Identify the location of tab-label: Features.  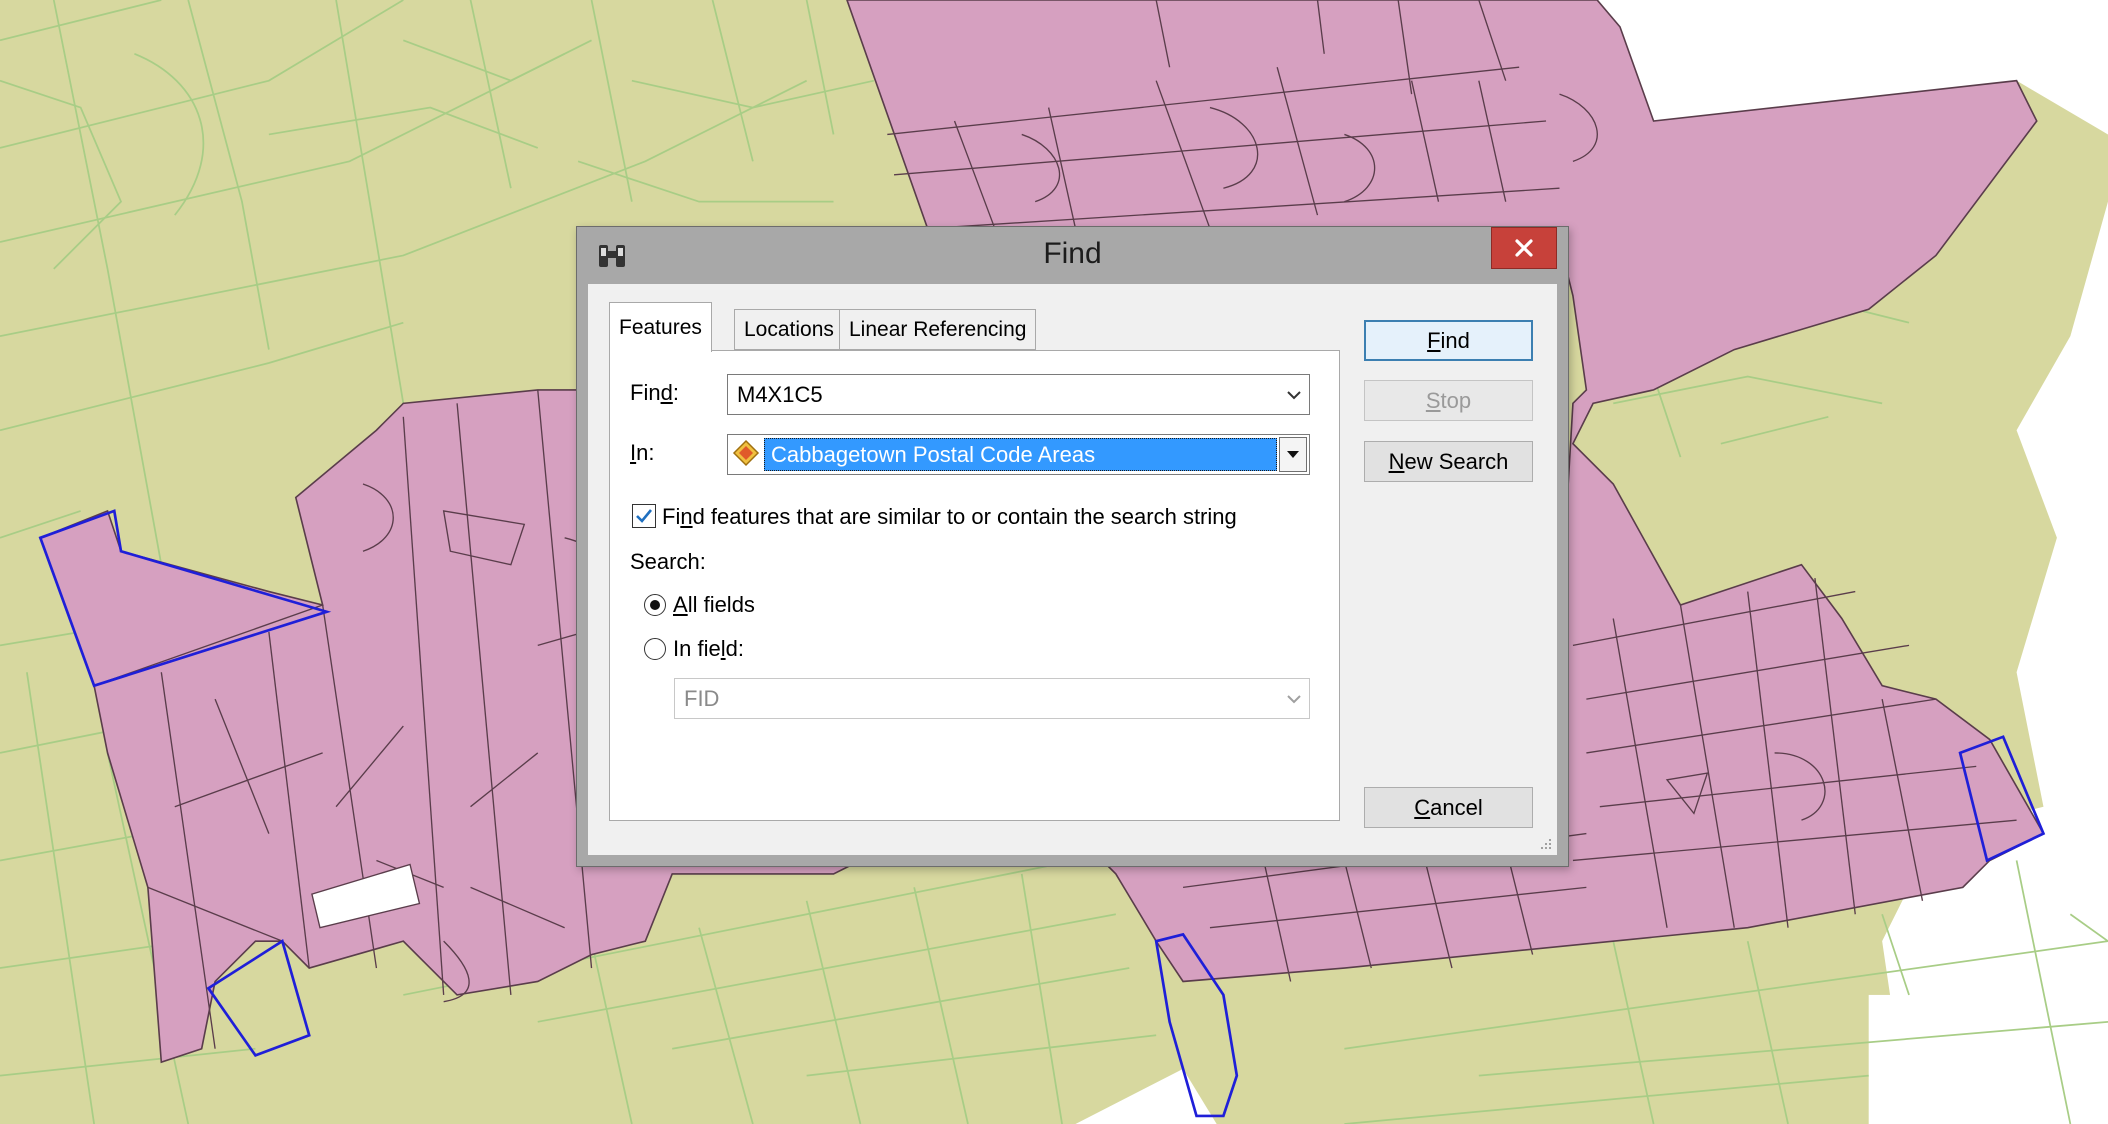
(660, 327).